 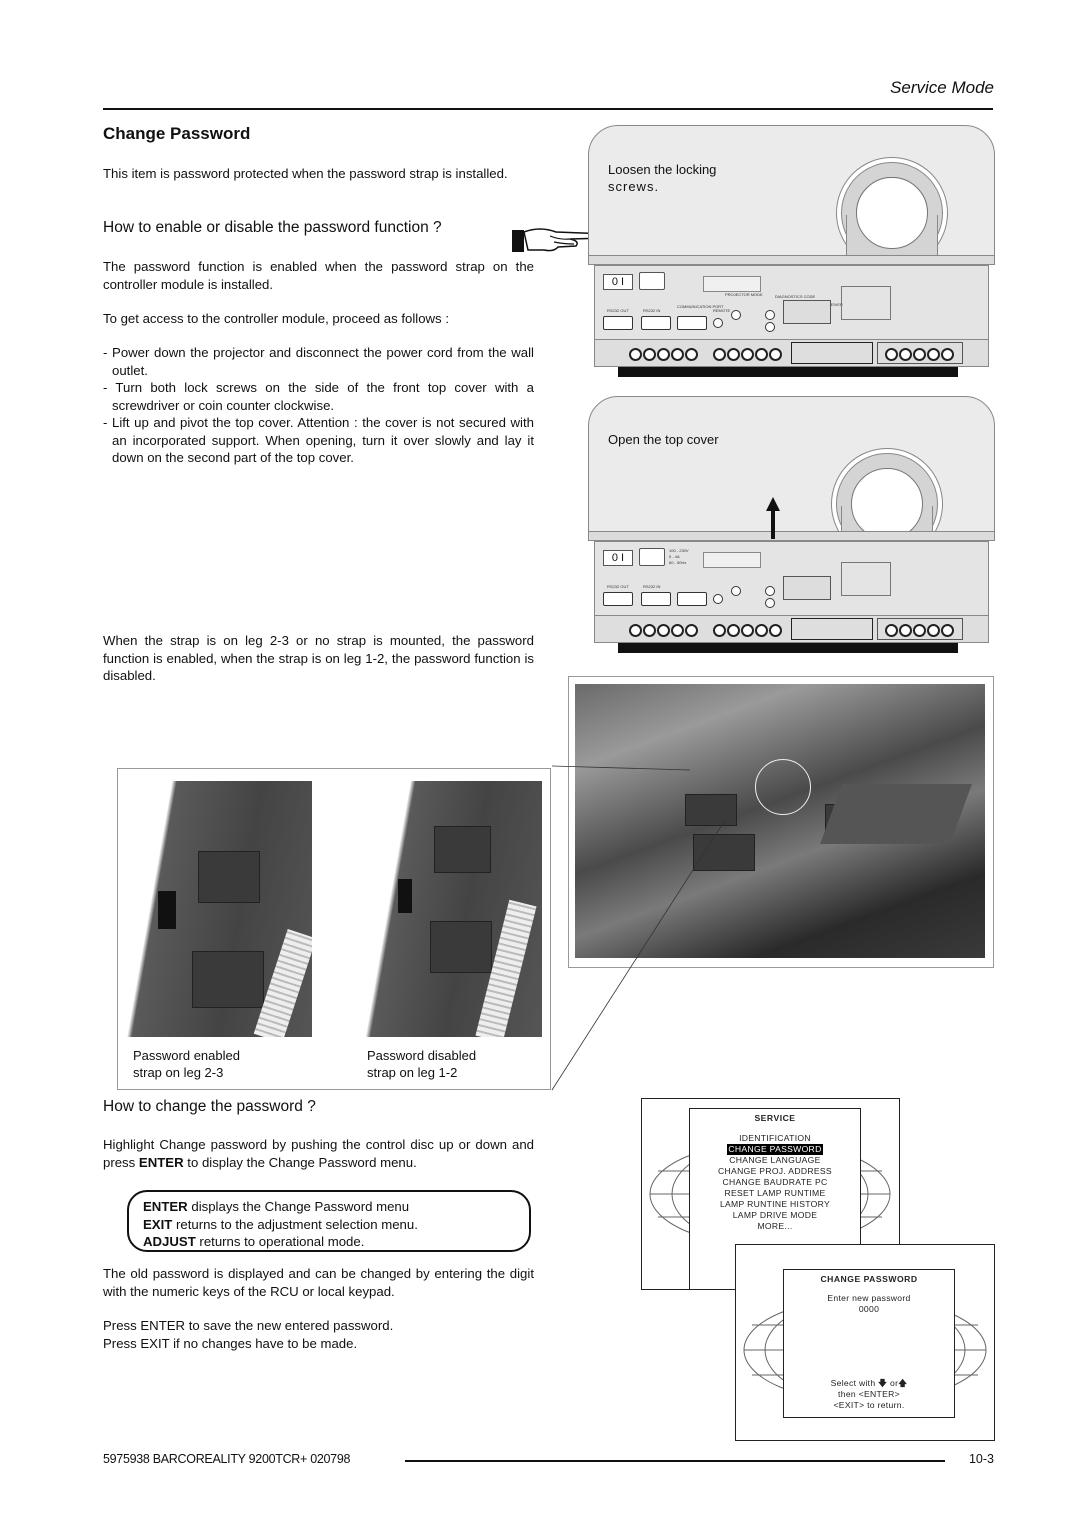 What do you see at coordinates (869, 1279) in the screenshot?
I see `change-password-title: CHANGE PASSWORD` at bounding box center [869, 1279].